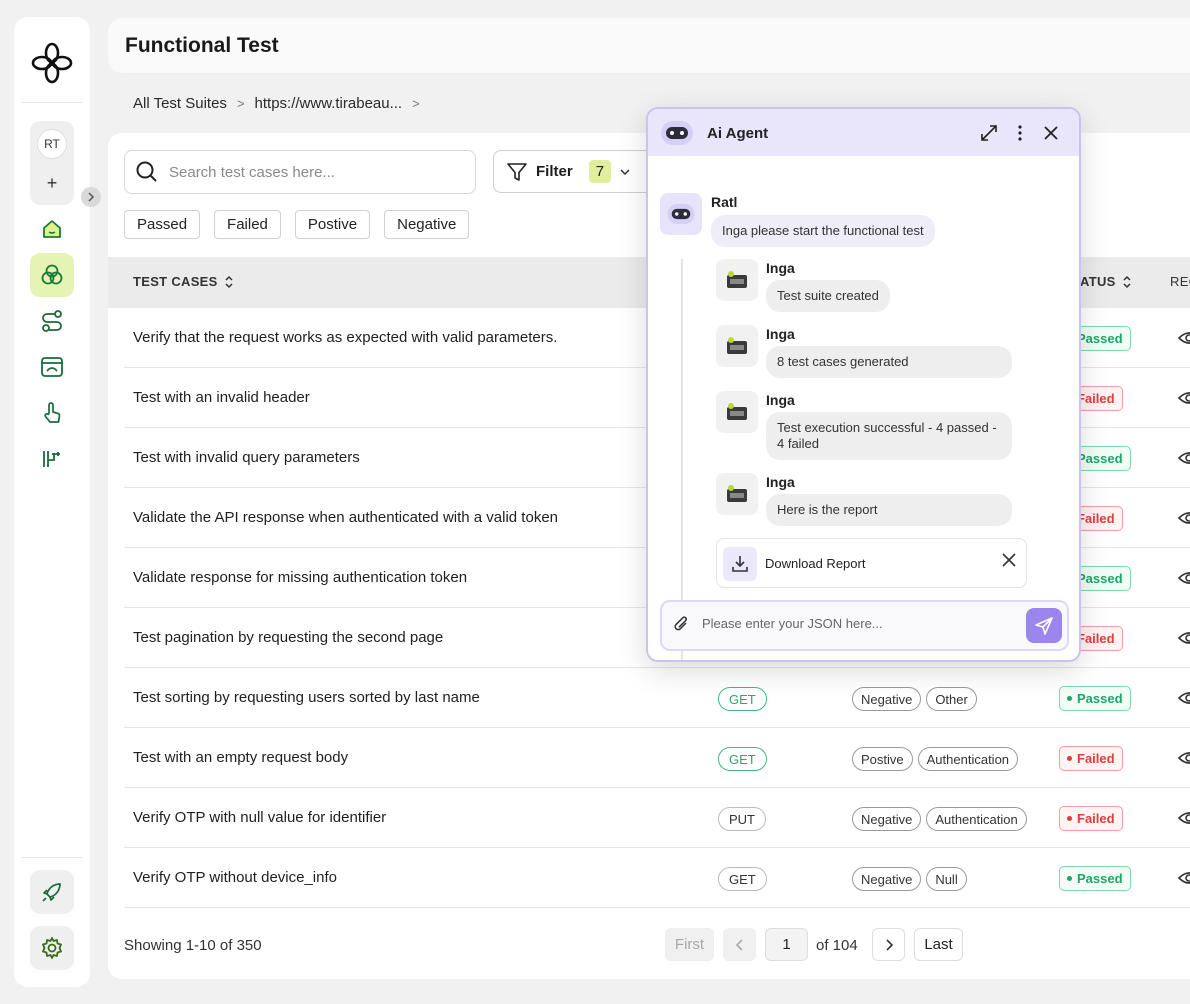 Image resolution: width=1190 pixels, height=1004 pixels. What do you see at coordinates (914, 699) in the screenshot?
I see `tag-list: Negative Other` at bounding box center [914, 699].